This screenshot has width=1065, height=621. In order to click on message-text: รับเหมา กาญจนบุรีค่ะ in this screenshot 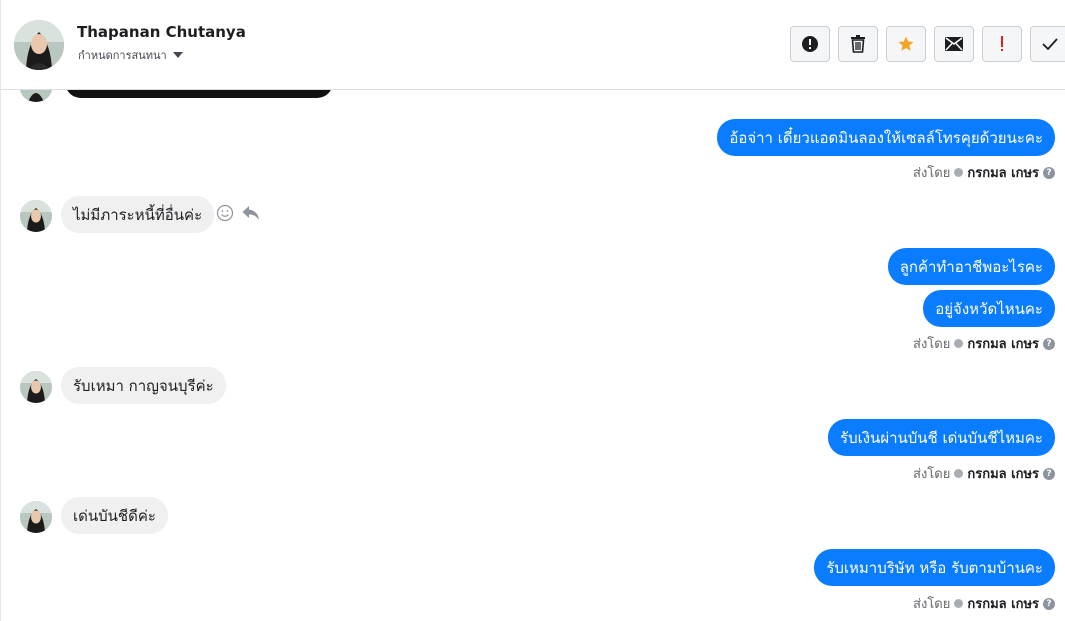, I will do `click(143, 385)`.